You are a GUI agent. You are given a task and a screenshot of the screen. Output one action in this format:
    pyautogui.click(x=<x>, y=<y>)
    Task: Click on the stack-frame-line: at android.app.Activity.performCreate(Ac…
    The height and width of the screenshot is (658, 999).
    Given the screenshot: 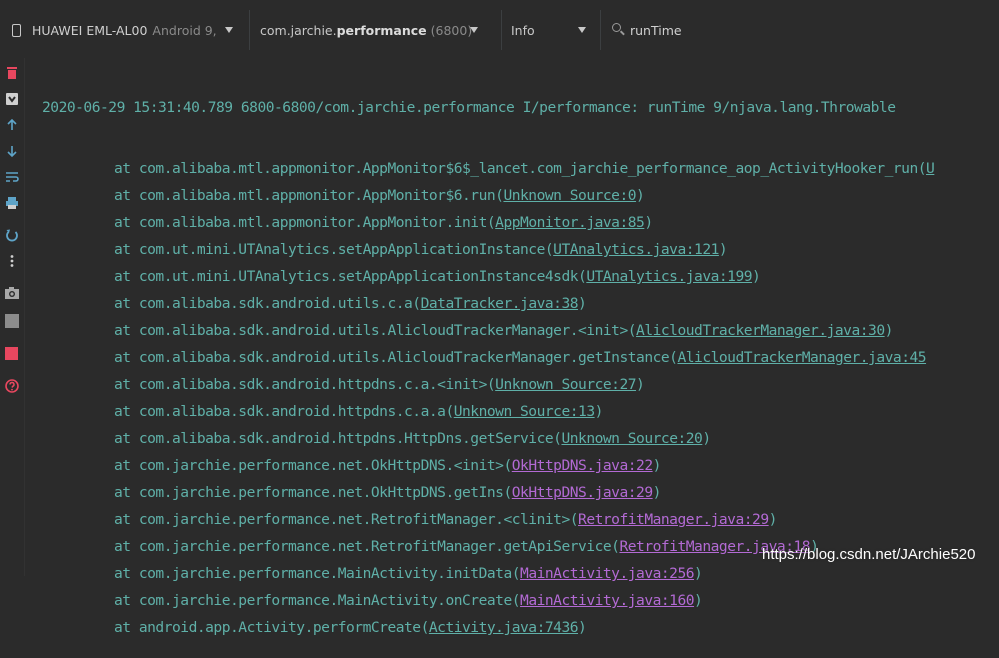 What is the action you would take?
    pyautogui.click(x=520, y=627)
    